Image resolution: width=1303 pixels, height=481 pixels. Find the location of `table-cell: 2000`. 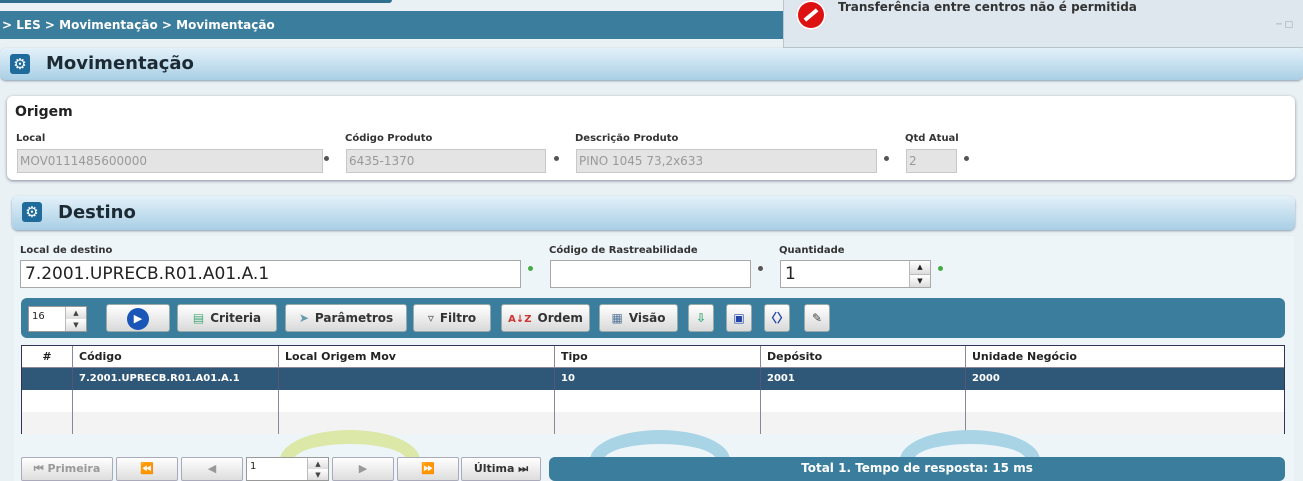

table-cell: 2000 is located at coordinates (986, 378).